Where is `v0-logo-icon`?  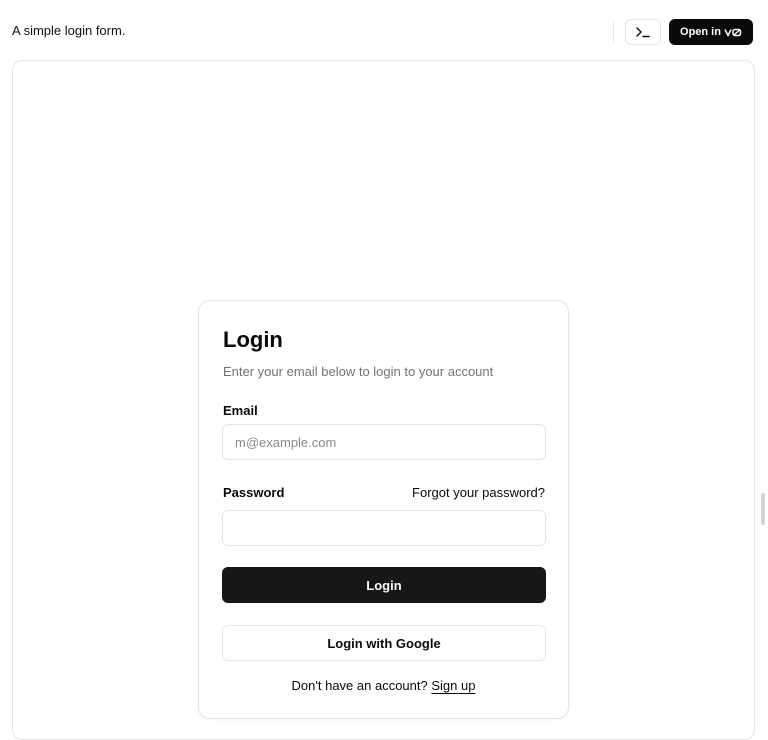
v0-logo-icon is located at coordinates (733, 32).